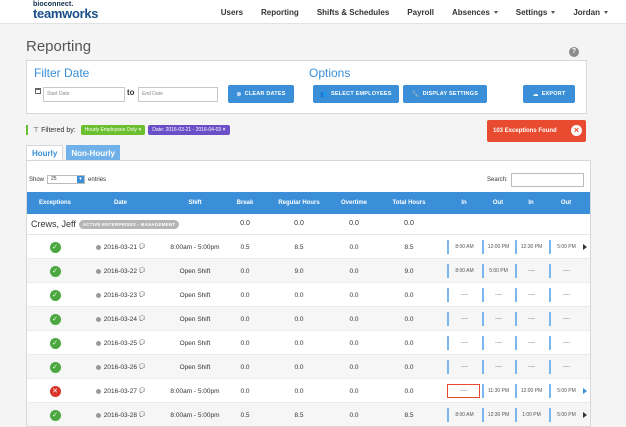 This screenshot has width=626, height=427. Describe the element at coordinates (66, 179) in the screenshot. I see `page-size-select: 25 ▾` at that location.